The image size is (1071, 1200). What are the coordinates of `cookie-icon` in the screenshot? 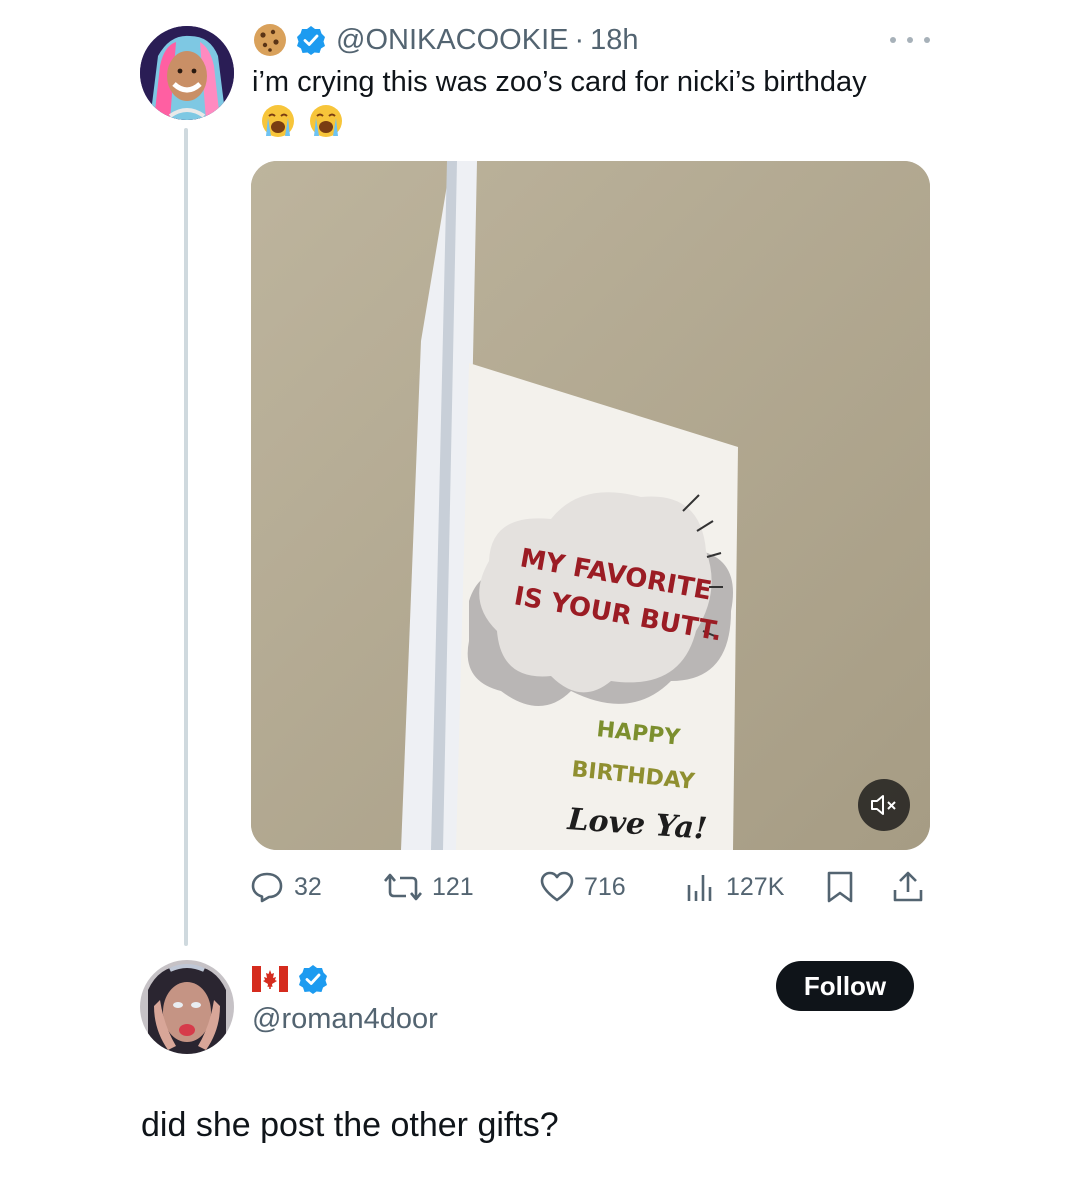 It's located at (270, 40).